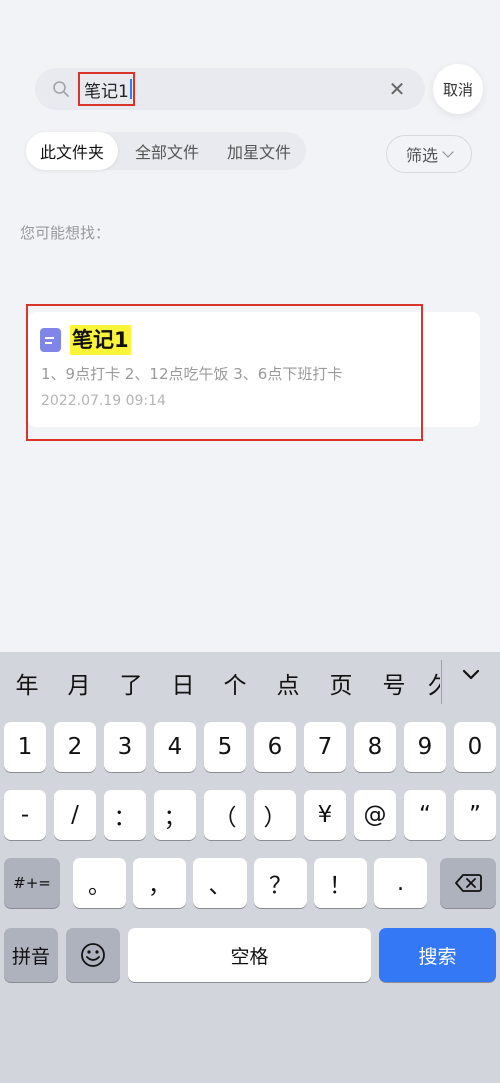 Image resolution: width=500 pixels, height=1083 pixels. I want to click on space-key: 空格, so click(249, 955).